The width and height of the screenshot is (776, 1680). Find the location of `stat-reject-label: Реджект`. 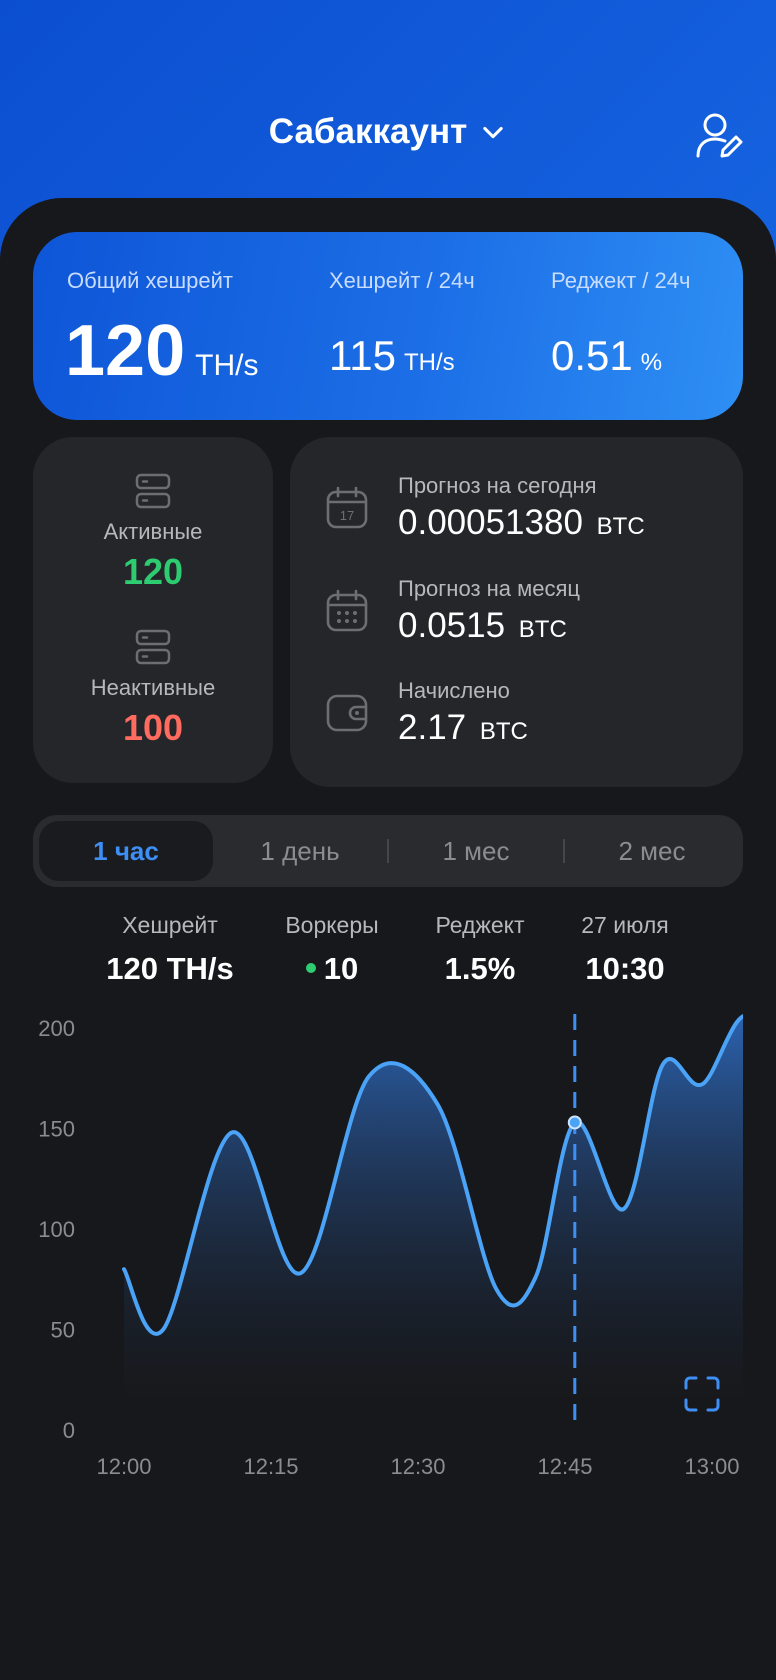

stat-reject-label: Реджект is located at coordinates (480, 925).